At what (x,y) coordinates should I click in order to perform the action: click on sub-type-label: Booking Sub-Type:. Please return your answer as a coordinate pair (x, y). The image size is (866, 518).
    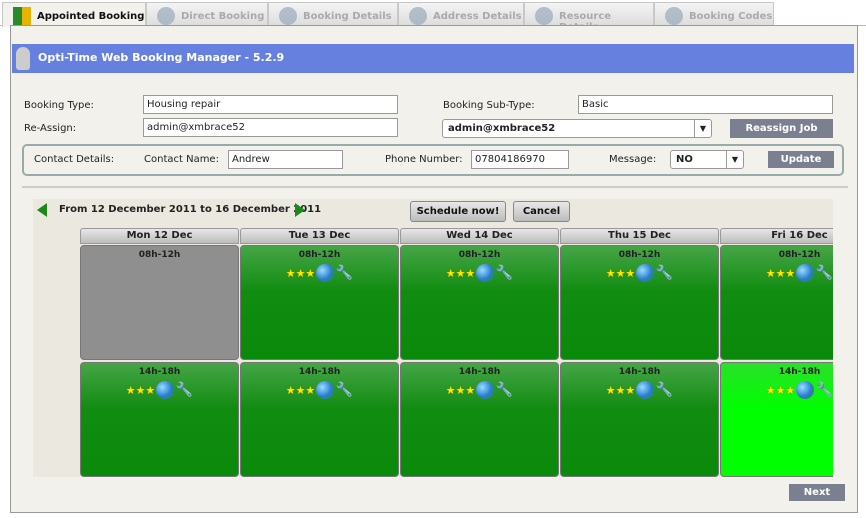
    Looking at the image, I should click on (489, 105).